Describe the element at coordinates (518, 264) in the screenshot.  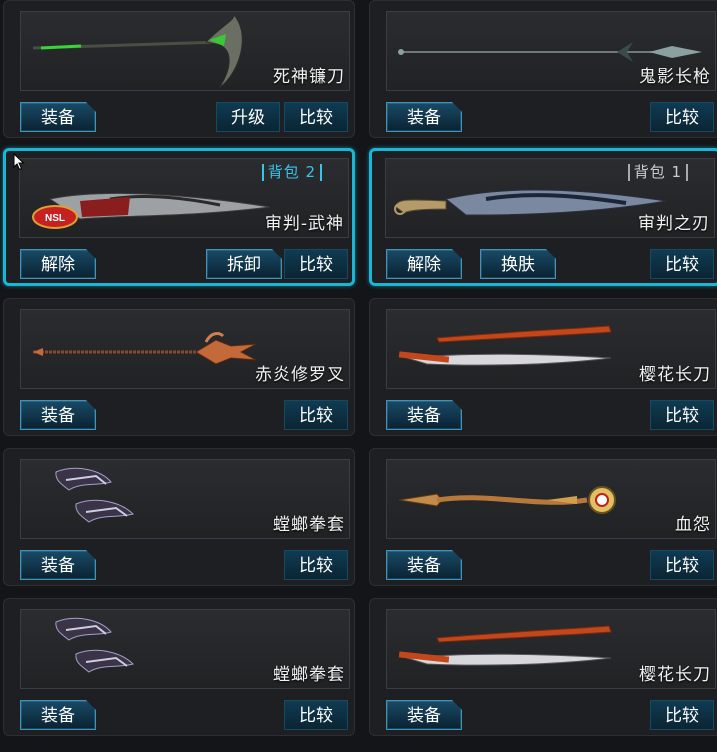
I see `weapon-action-button: 换肤` at that location.